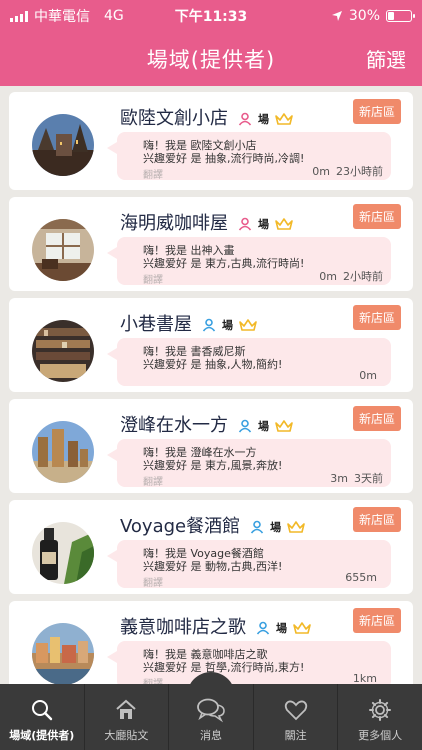  I want to click on tab-label: 場域(提供者), so click(42, 735).